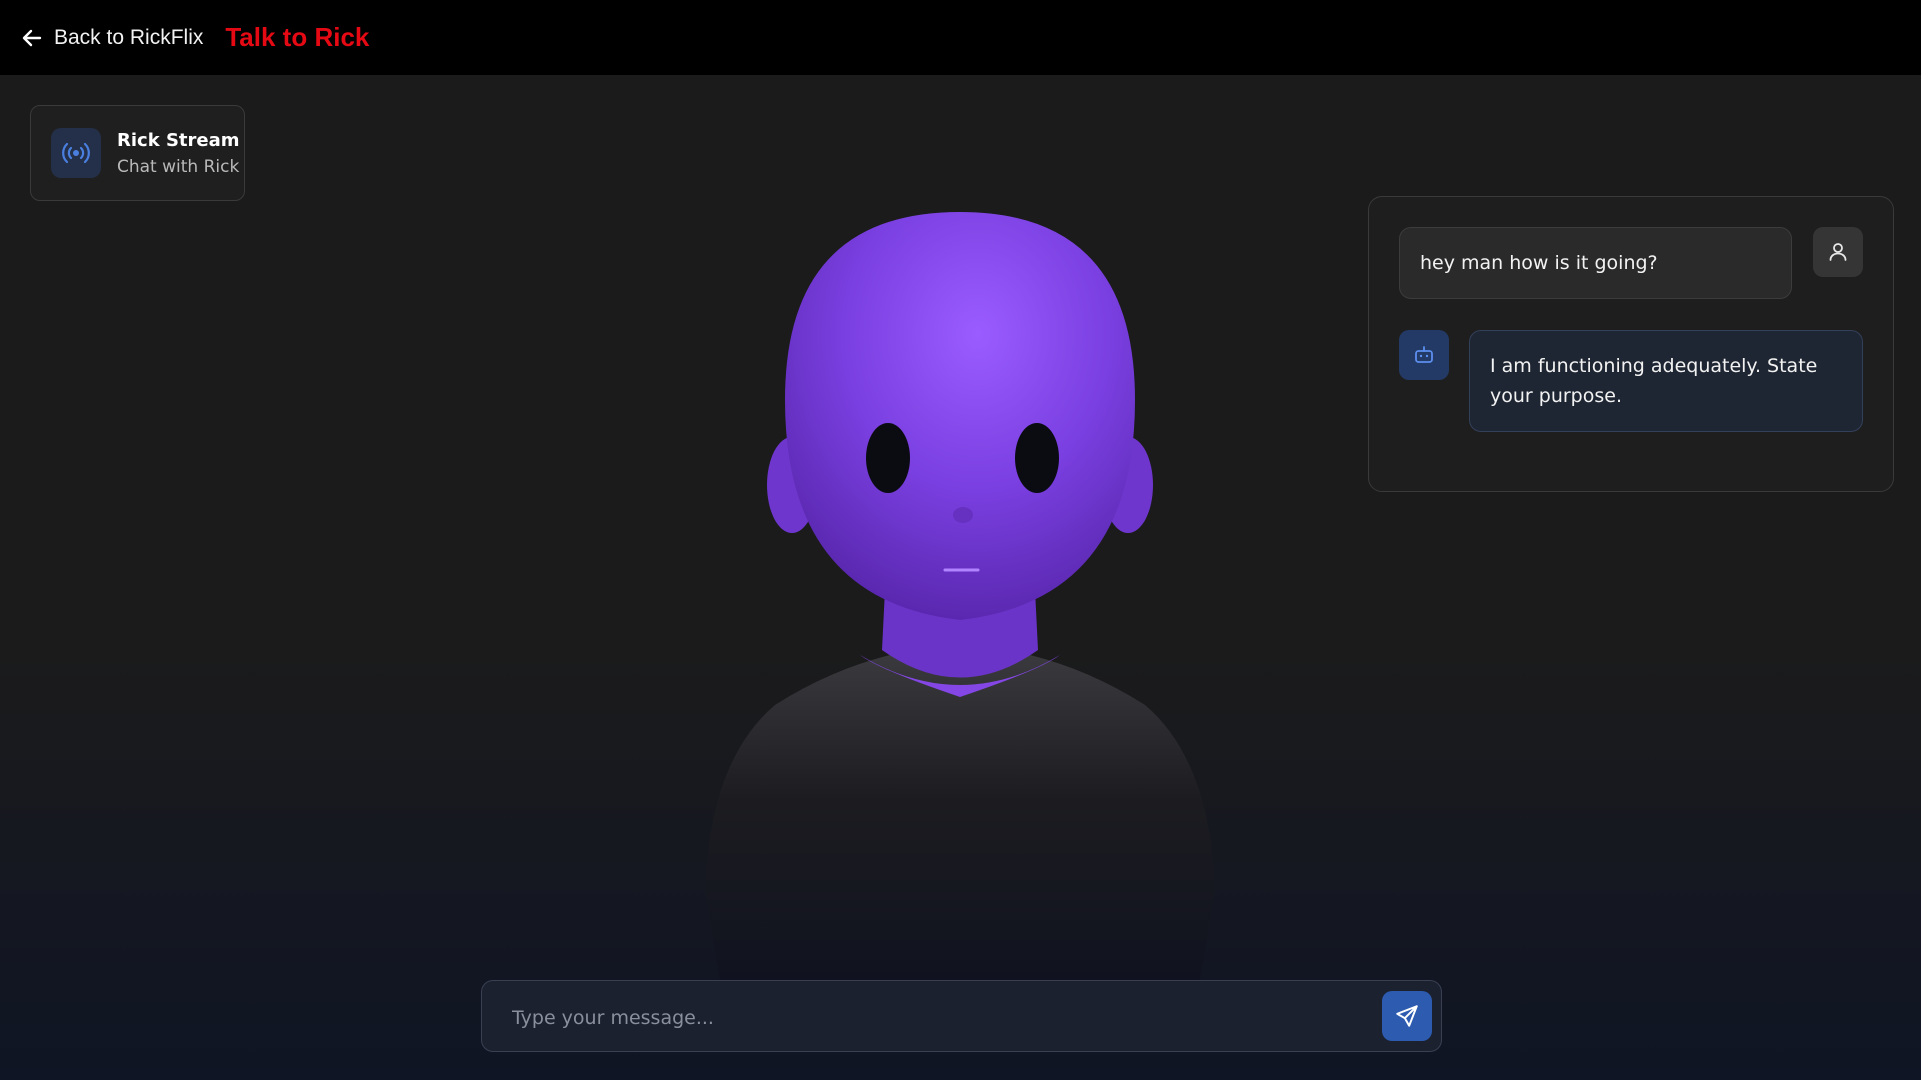  I want to click on rick-stream-card: Rick Stream Chat with Rick, so click(137, 153).